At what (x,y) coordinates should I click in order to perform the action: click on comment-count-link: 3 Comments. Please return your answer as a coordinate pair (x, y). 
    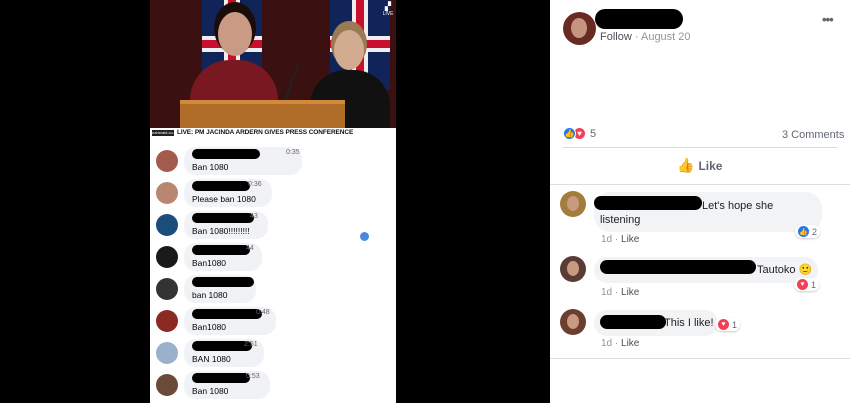
    Looking at the image, I should click on (813, 135).